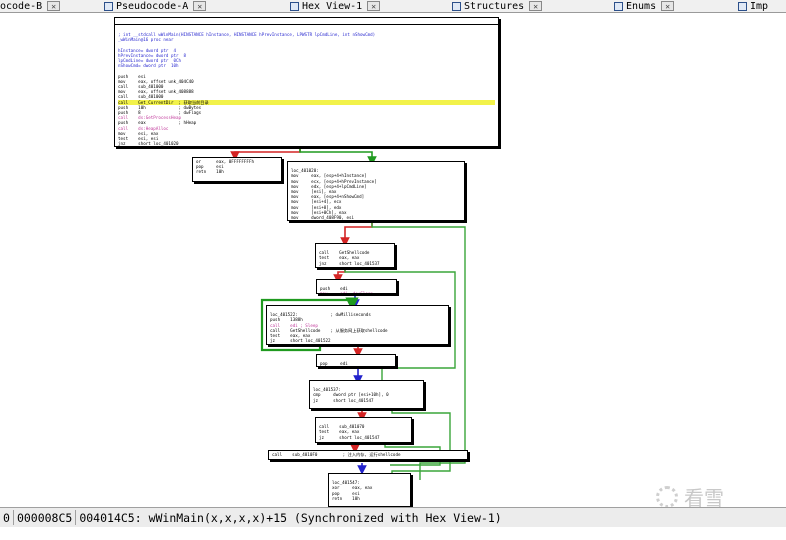 Image resolution: width=786 pixels, height=540 pixels. Describe the element at coordinates (456, 6) in the screenshot. I see `structures-icon` at that location.